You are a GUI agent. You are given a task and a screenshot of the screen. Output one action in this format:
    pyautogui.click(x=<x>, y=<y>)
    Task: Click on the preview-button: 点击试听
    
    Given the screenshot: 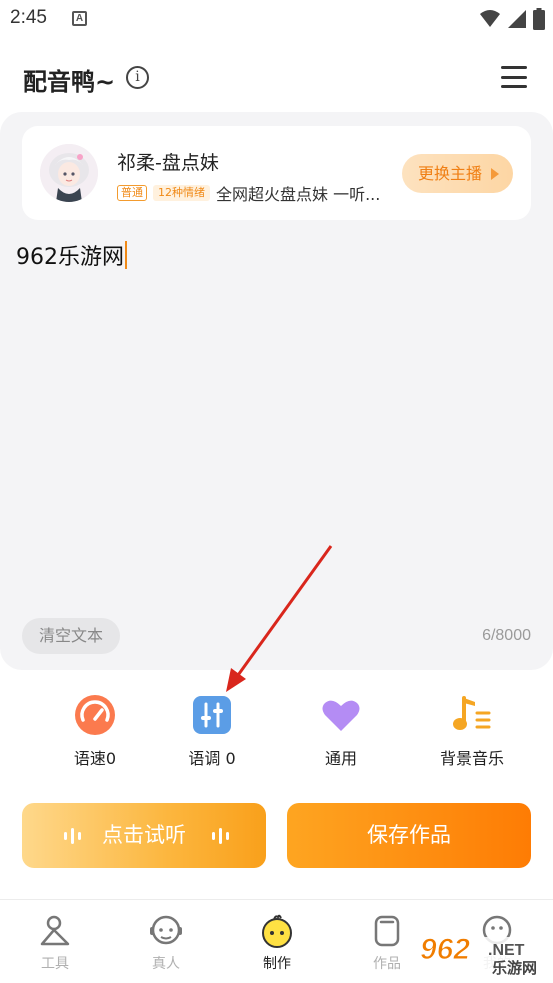 What is the action you would take?
    pyautogui.click(x=144, y=835)
    